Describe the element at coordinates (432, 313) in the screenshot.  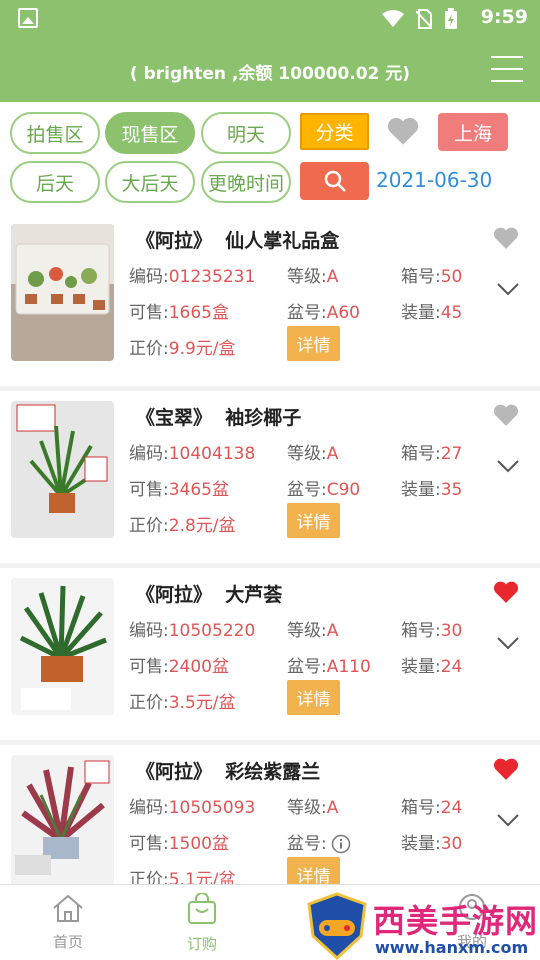
I see `product-pack-qty: 装量:45` at that location.